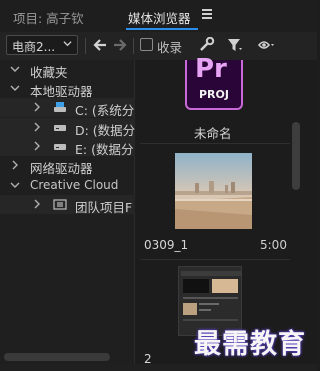  What do you see at coordinates (273, 245) in the screenshot?
I see `item-duration: 5:00` at bounding box center [273, 245].